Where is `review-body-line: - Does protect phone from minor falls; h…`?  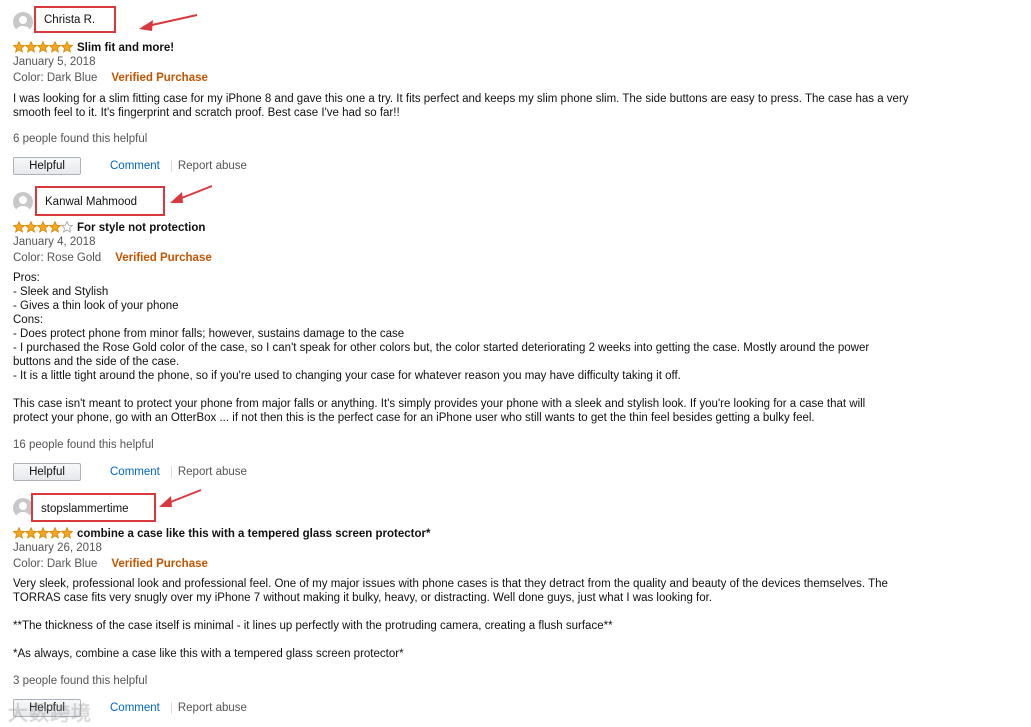 review-body-line: - Does protect phone from minor falls; h… is located at coordinates (209, 334).